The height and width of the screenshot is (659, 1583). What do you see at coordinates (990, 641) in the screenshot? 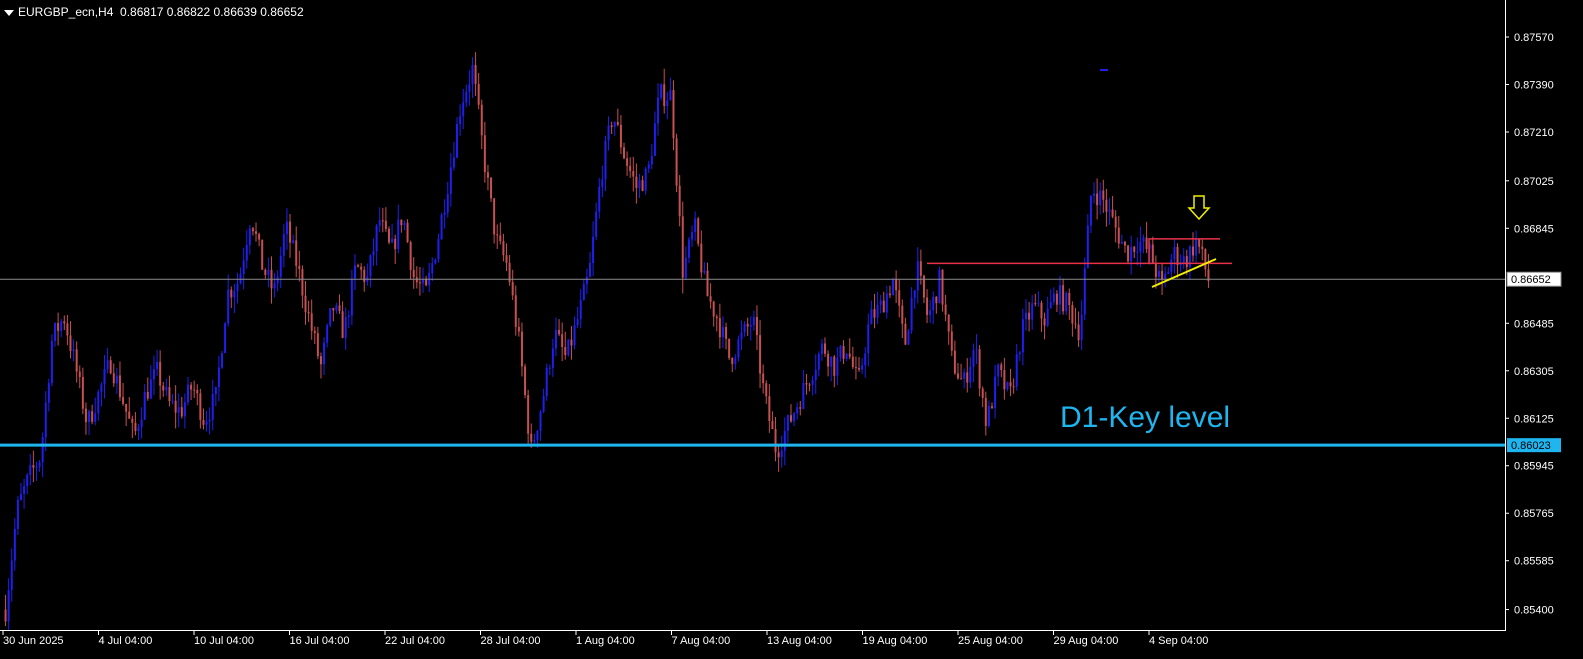
I see `time-tick-label: 25 Aug 04:00` at bounding box center [990, 641].